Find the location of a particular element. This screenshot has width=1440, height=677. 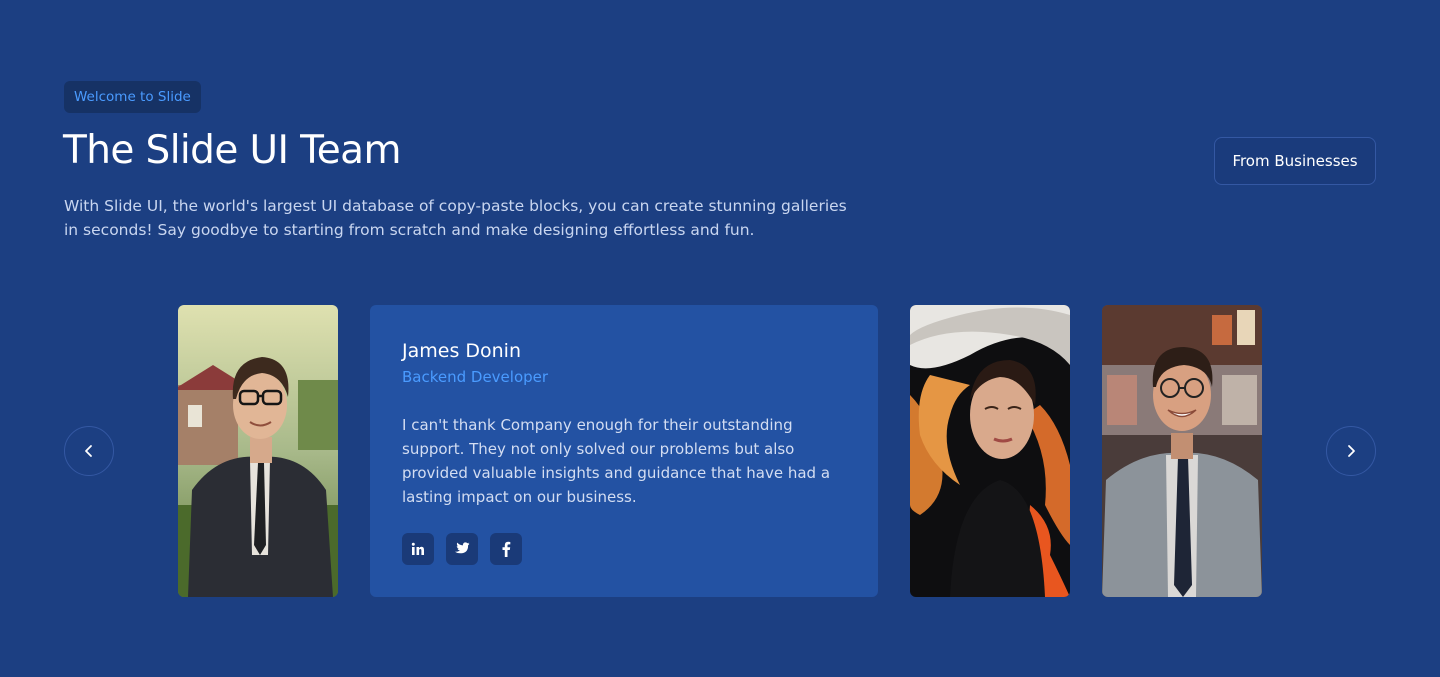

chevron-left-icon is located at coordinates (88, 451).